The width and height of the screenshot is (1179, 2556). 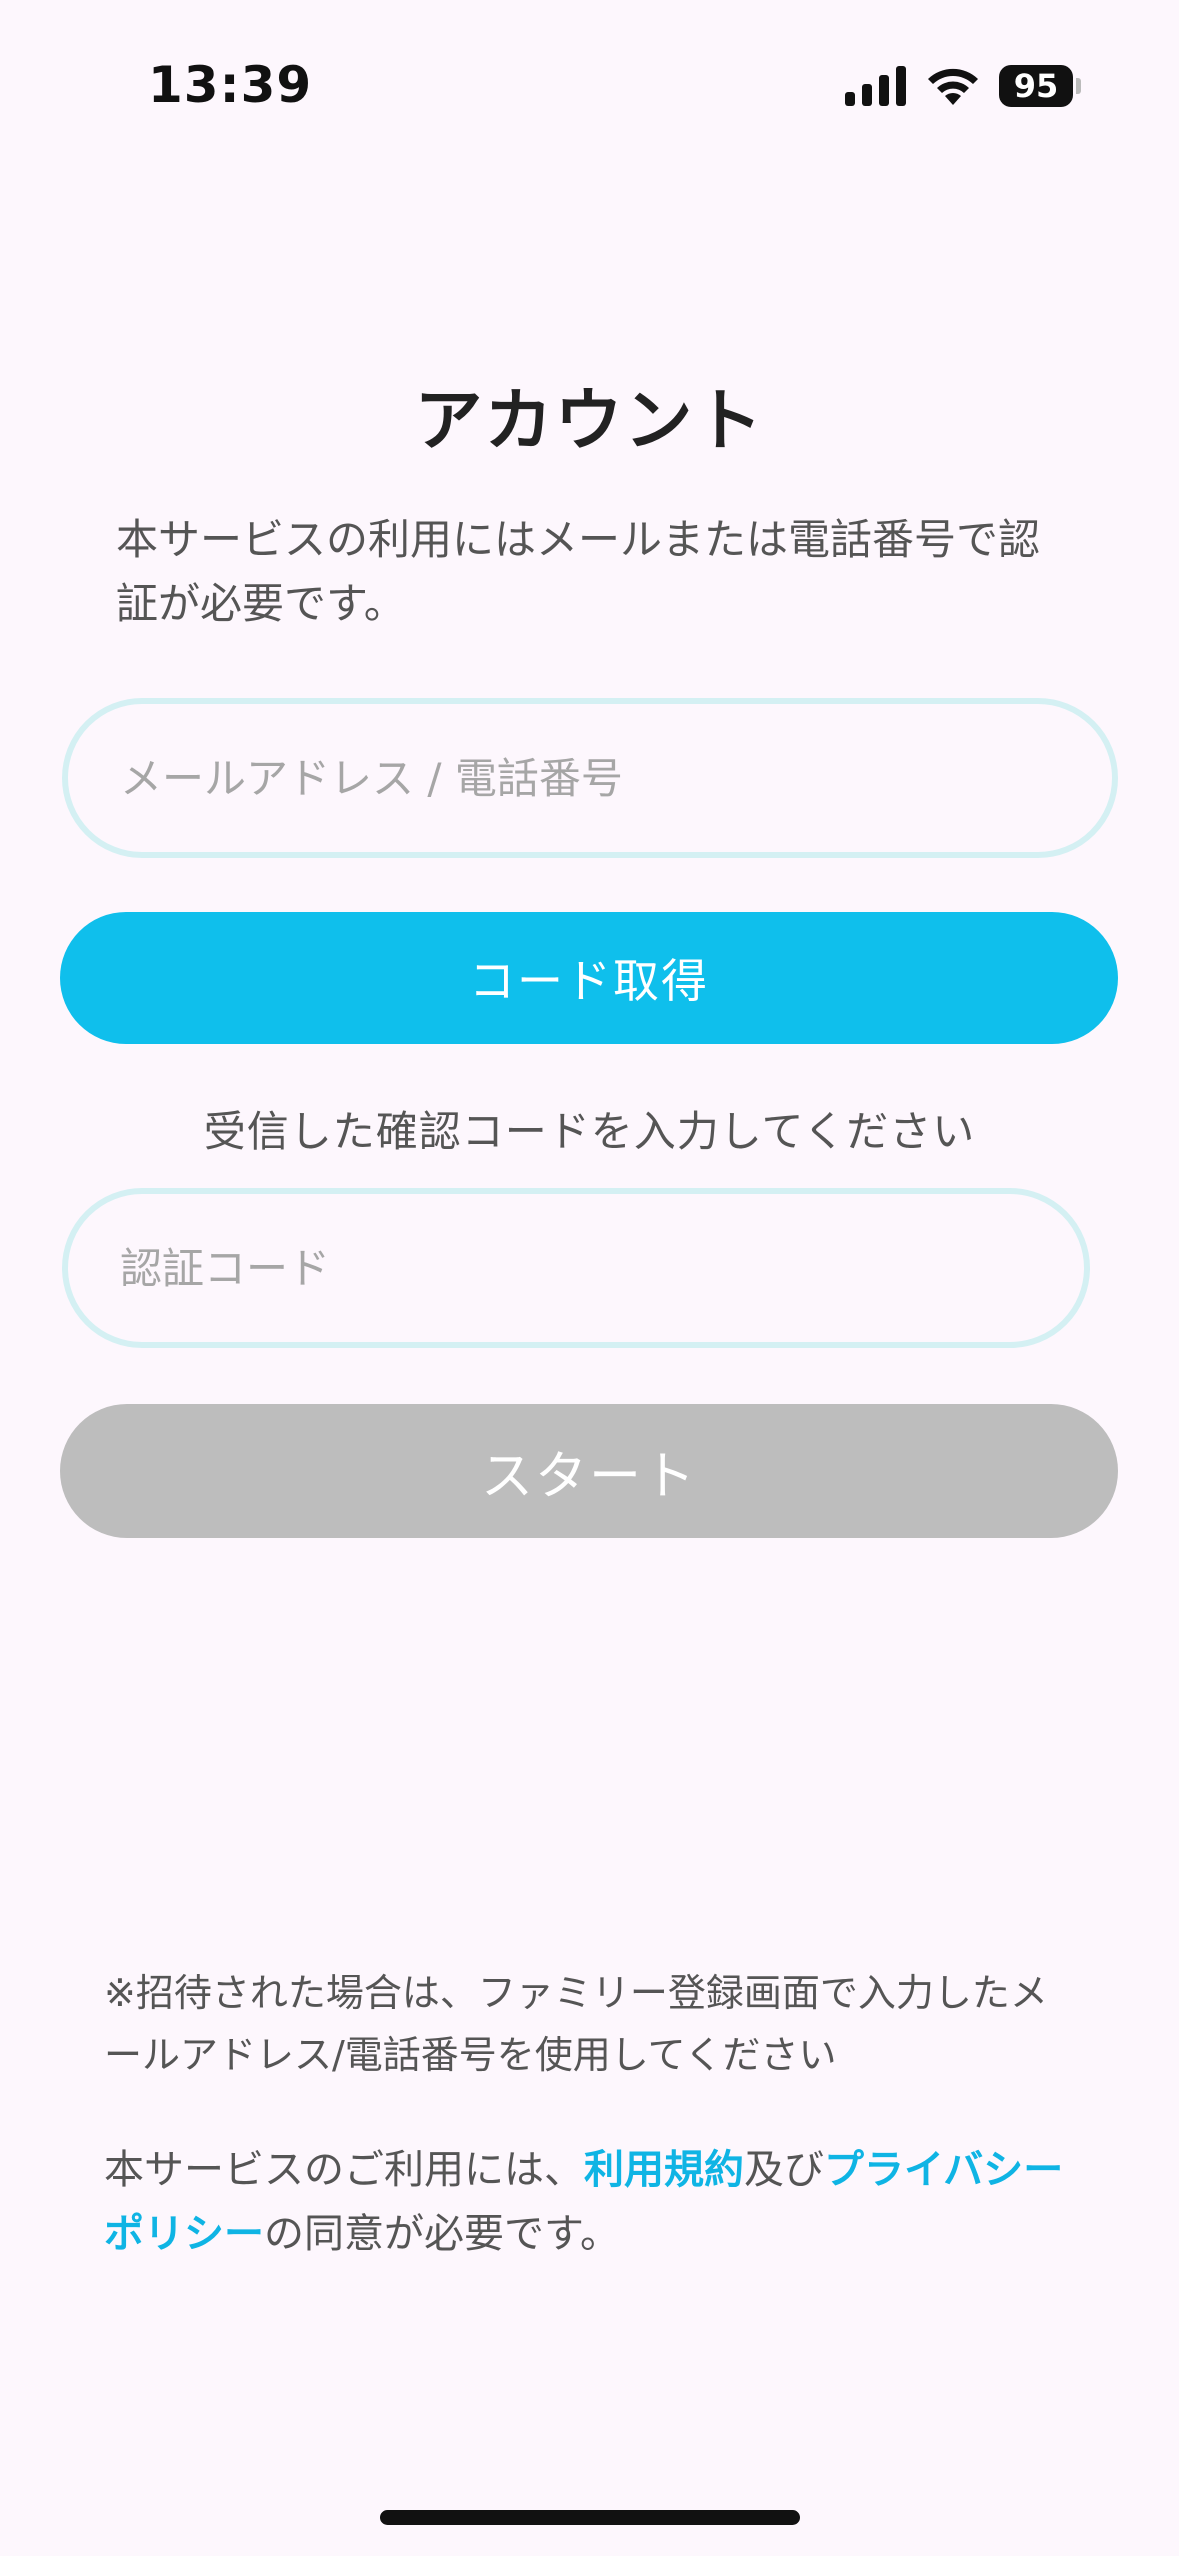 What do you see at coordinates (875, 86) in the screenshot?
I see `signal-icon` at bounding box center [875, 86].